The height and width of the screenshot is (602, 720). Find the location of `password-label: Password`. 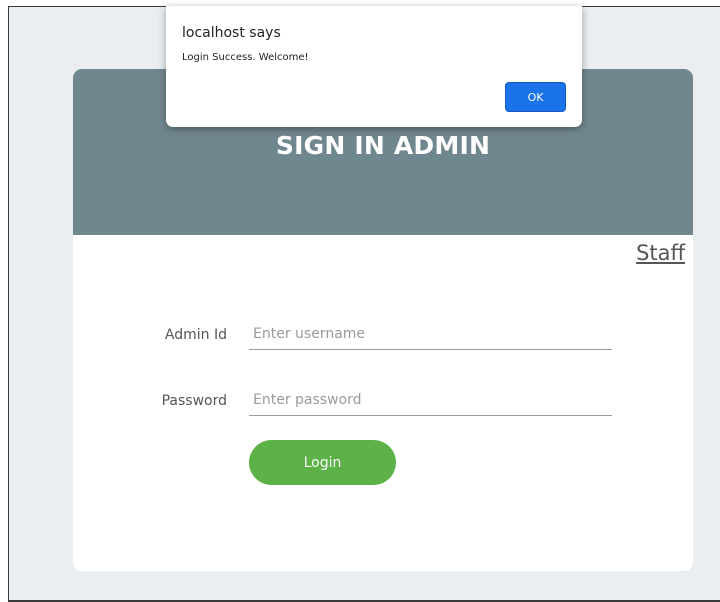

password-label: Password is located at coordinates (194, 401).